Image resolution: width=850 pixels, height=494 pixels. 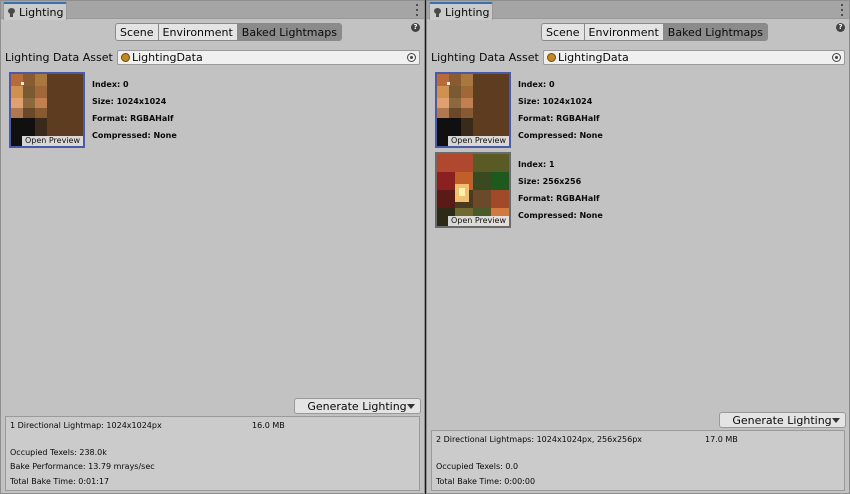 What do you see at coordinates (58, 452) in the screenshot?
I see `occupied-texels: Occupied Texels: 238.0k` at bounding box center [58, 452].